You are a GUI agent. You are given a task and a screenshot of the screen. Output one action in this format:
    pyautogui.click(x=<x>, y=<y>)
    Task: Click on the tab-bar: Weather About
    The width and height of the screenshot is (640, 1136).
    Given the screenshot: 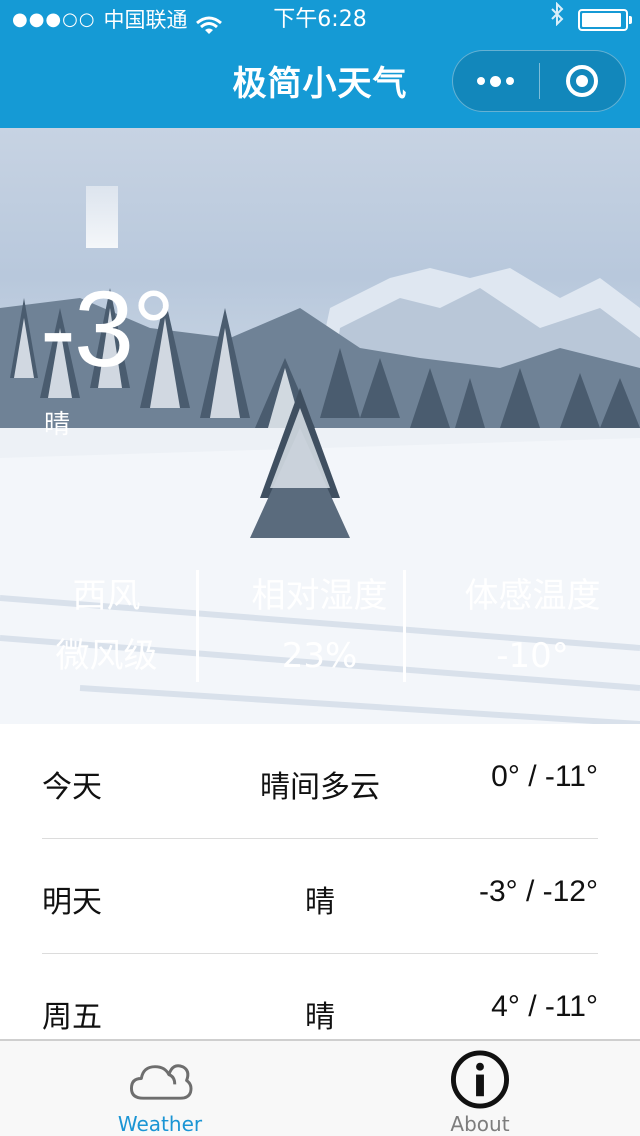 What is the action you would take?
    pyautogui.click(x=320, y=1087)
    